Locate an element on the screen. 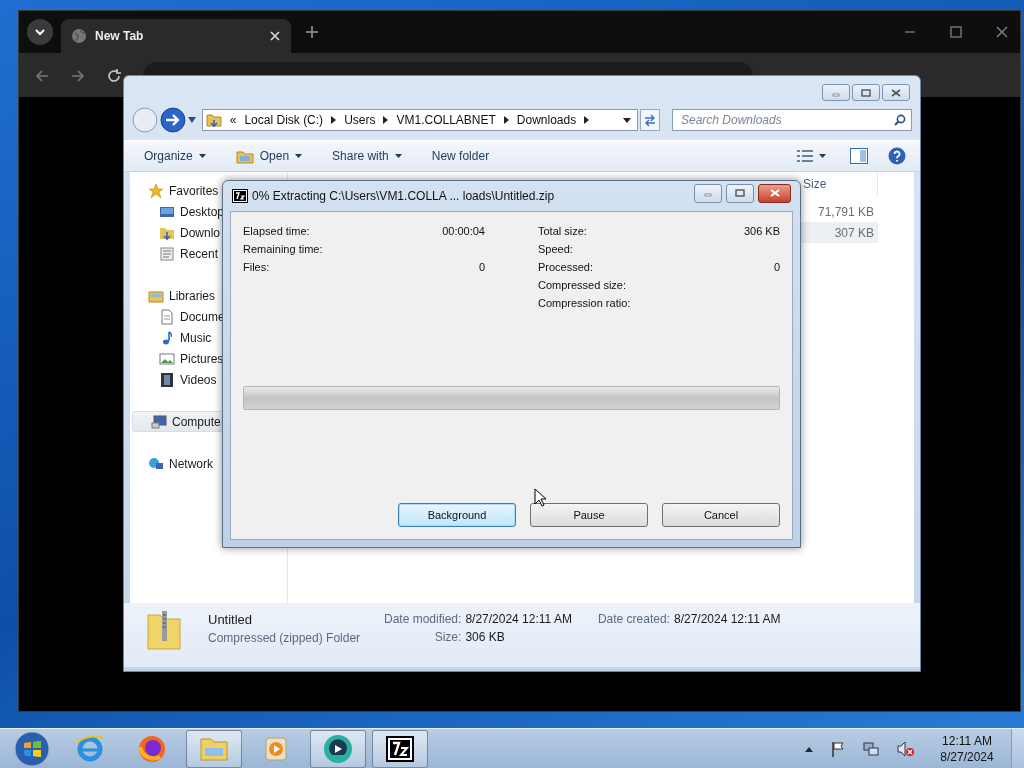 This screenshot has width=1024, height=768. stat-label: Processed: is located at coordinates (566, 267).